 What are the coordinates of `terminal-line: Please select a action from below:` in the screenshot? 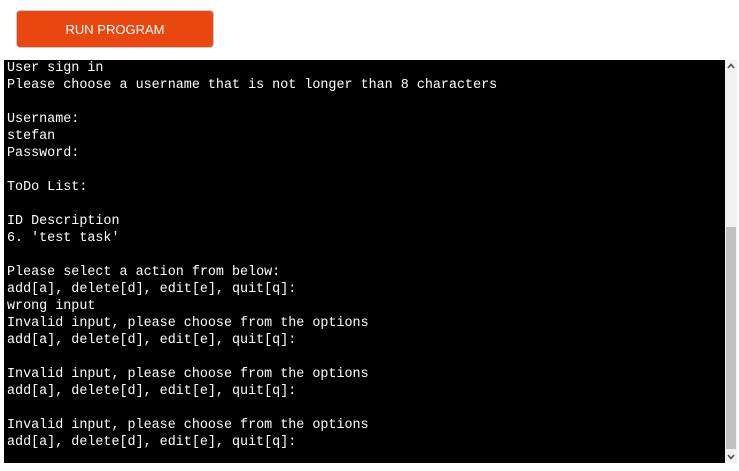 It's located at (144, 272).